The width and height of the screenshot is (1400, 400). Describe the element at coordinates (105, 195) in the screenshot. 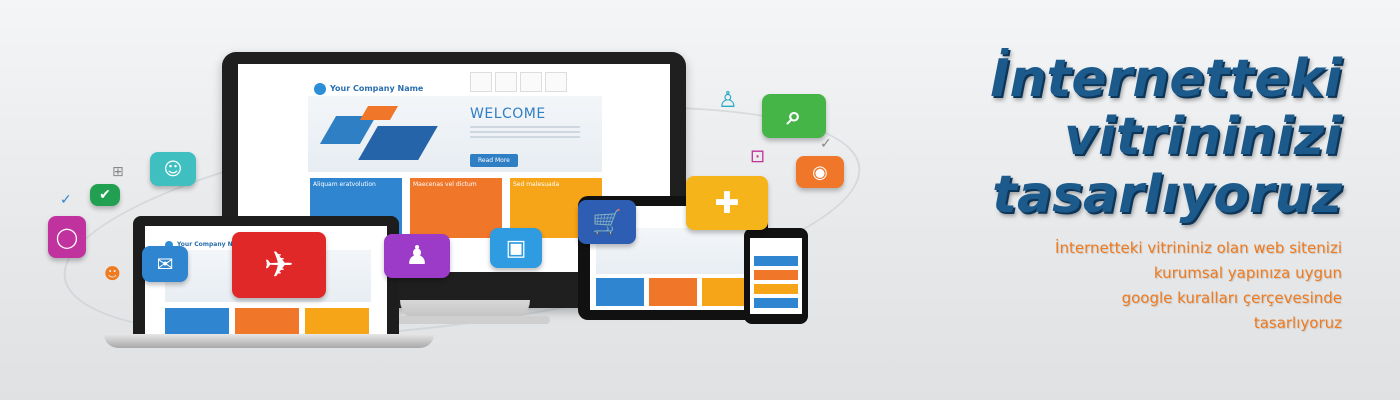

I see `check-icon: ✔` at that location.